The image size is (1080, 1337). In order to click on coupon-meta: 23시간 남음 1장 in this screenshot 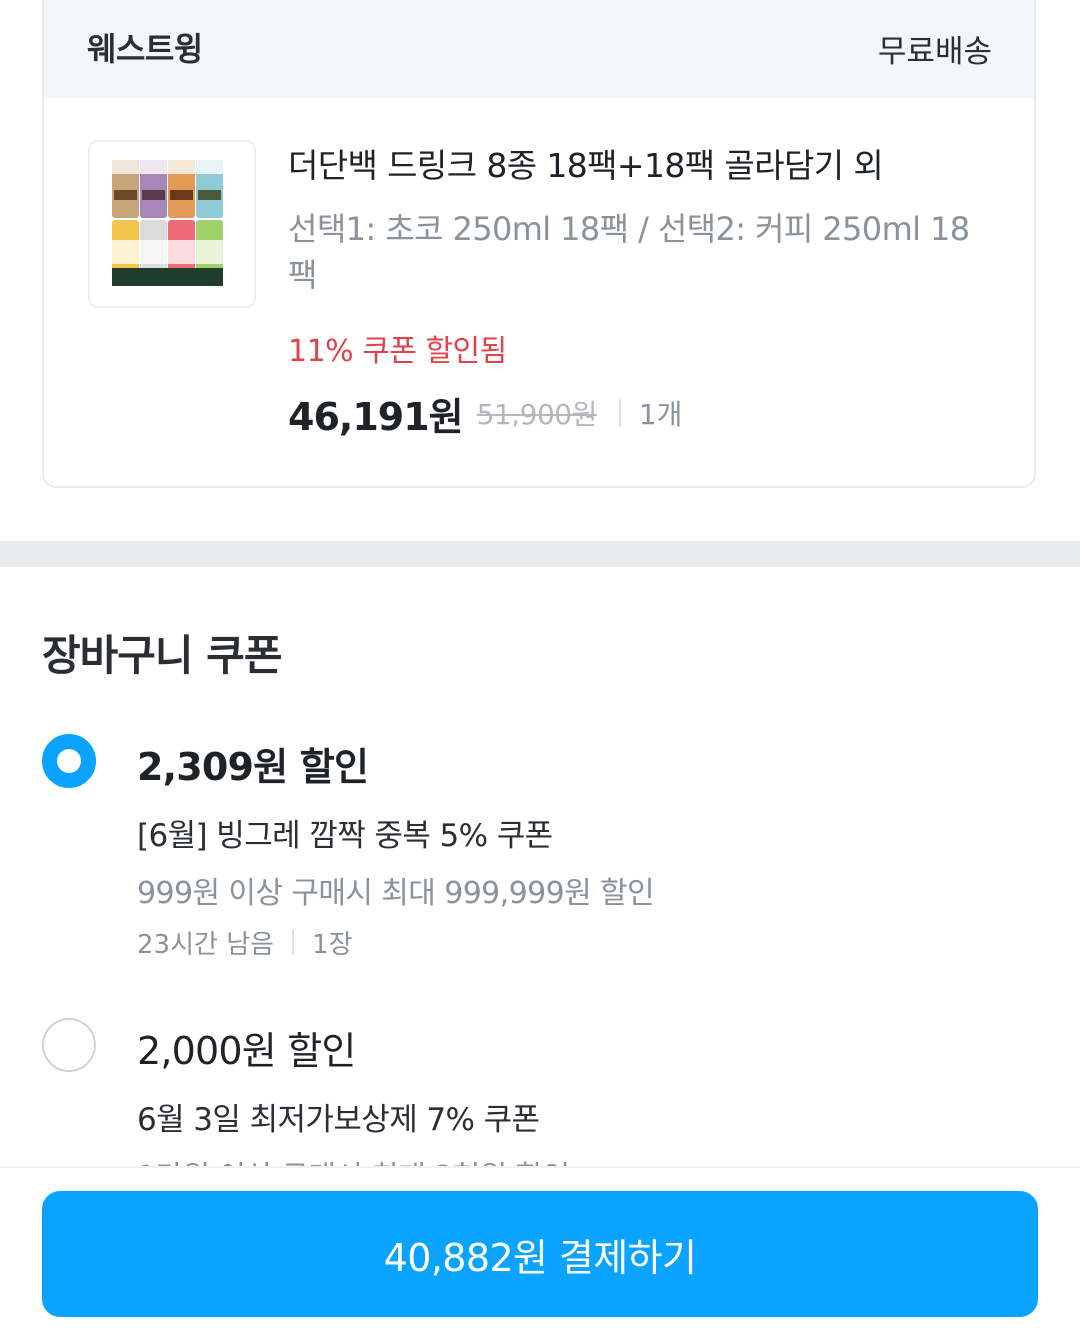, I will do `click(245, 942)`.